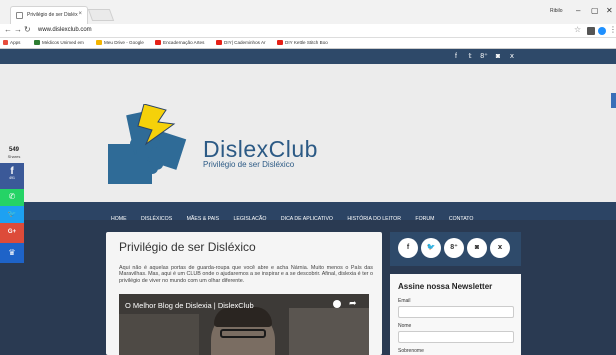 The height and width of the screenshot is (355, 616). What do you see at coordinates (404, 301) in the screenshot?
I see `email-label: Email` at bounding box center [404, 301].